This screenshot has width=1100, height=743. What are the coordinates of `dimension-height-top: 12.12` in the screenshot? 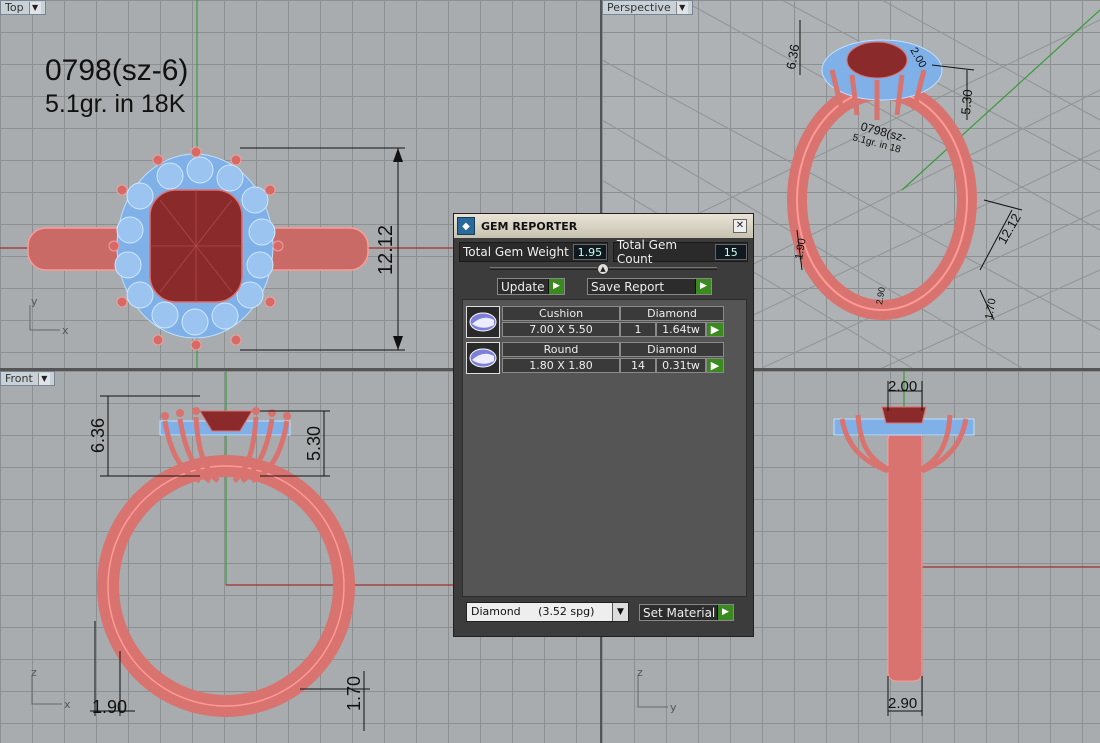 It's located at (386, 250).